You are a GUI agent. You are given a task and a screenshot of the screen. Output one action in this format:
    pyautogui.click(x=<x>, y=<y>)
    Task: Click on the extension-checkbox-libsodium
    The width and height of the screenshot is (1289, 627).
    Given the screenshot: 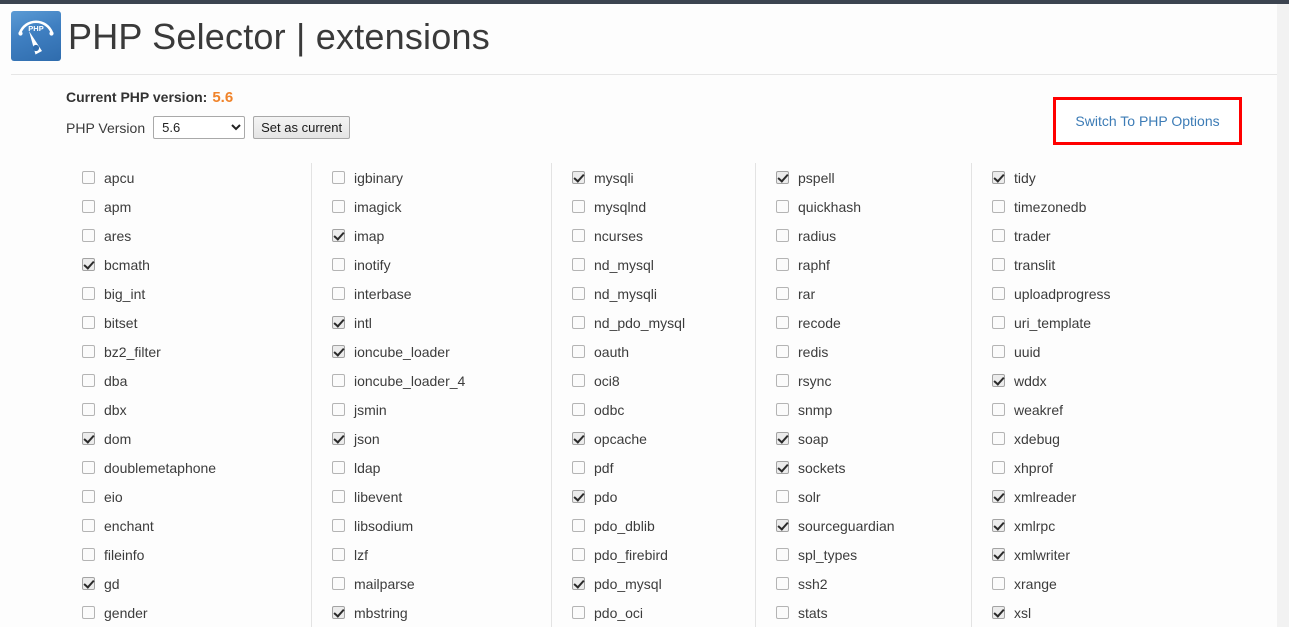 What is the action you would take?
    pyautogui.click(x=338, y=525)
    